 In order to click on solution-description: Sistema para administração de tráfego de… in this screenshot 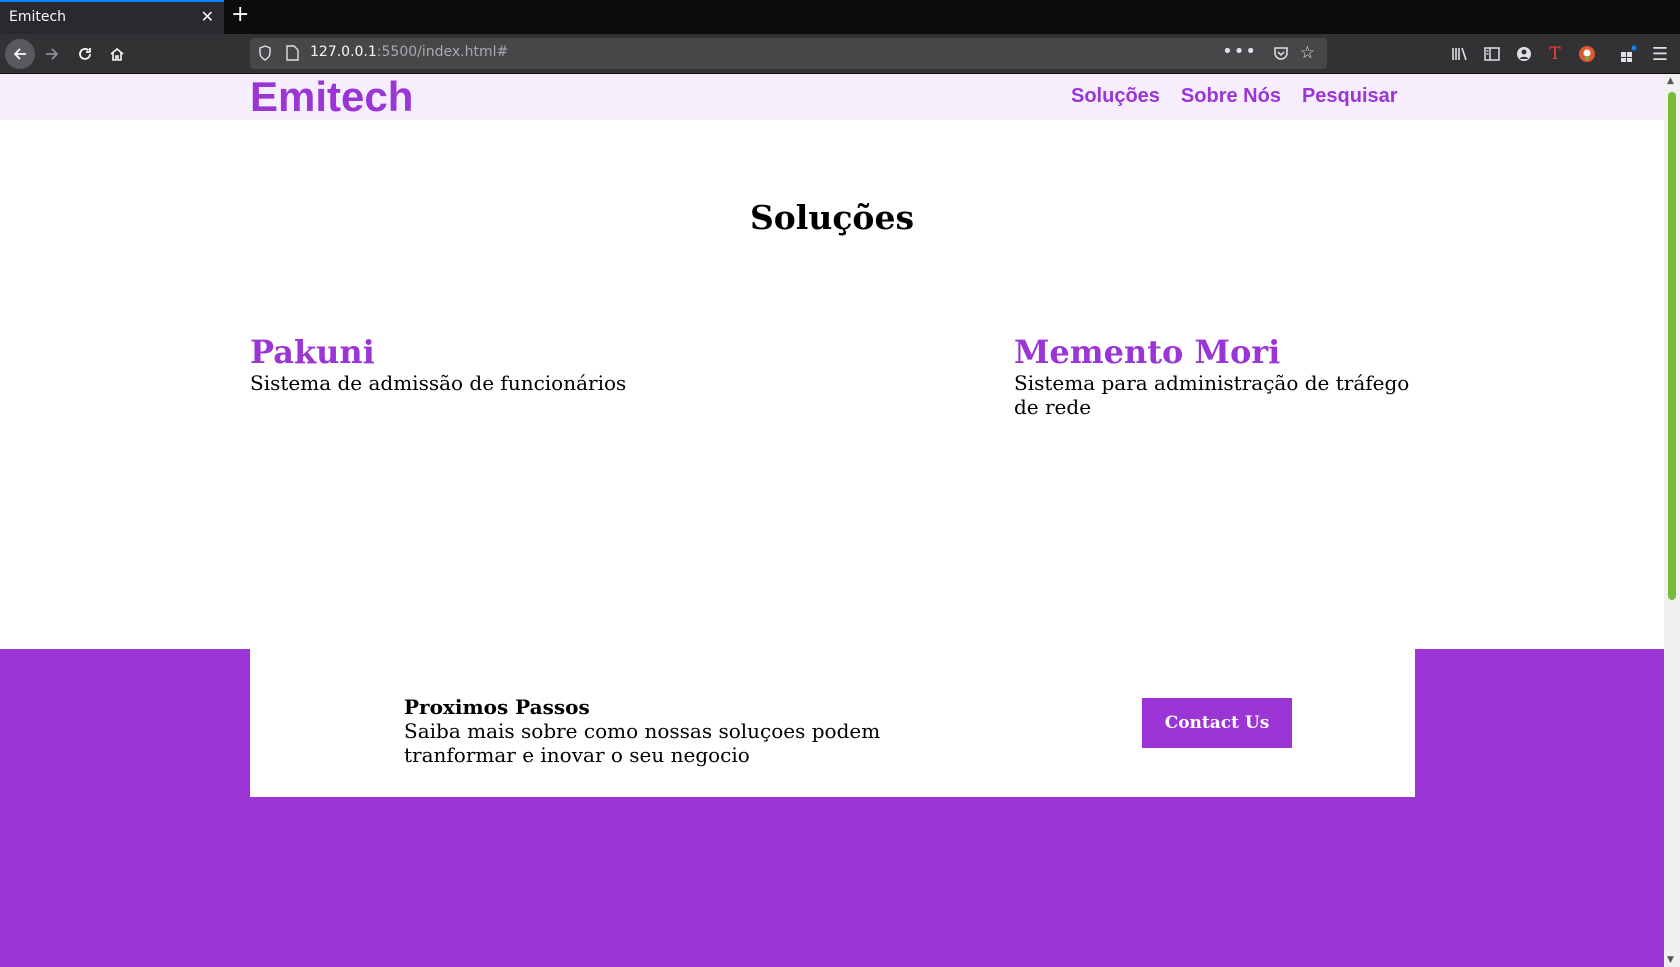, I will do `click(1212, 395)`.